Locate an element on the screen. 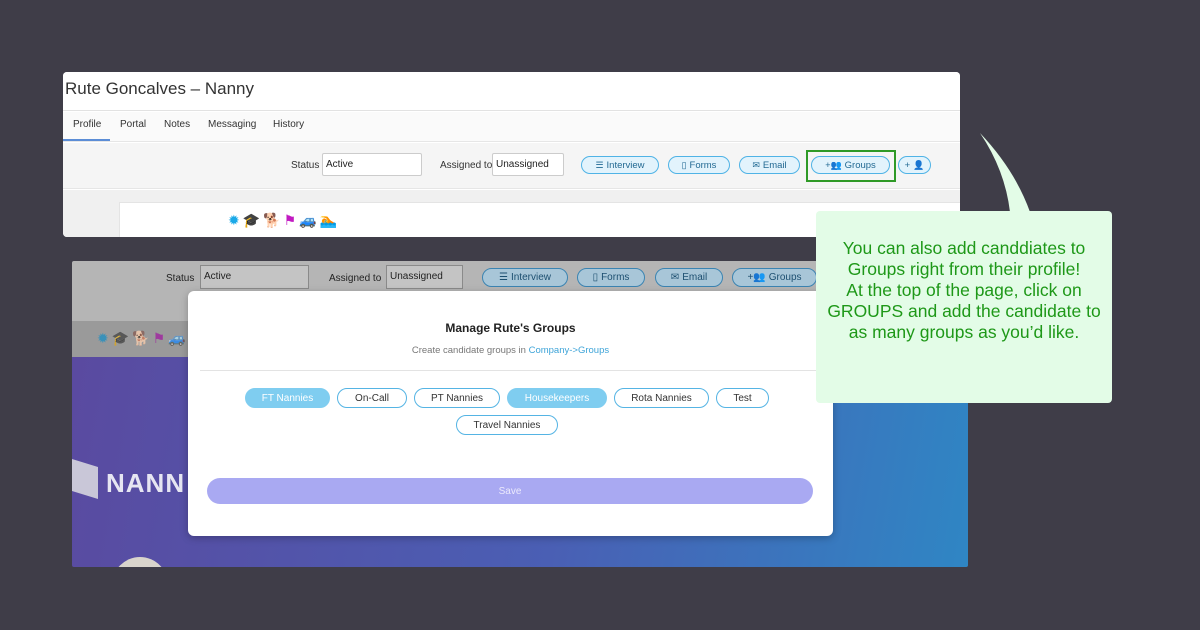 The height and width of the screenshot is (630, 1200). bg-interview-button: ☰ Interview is located at coordinates (525, 277).